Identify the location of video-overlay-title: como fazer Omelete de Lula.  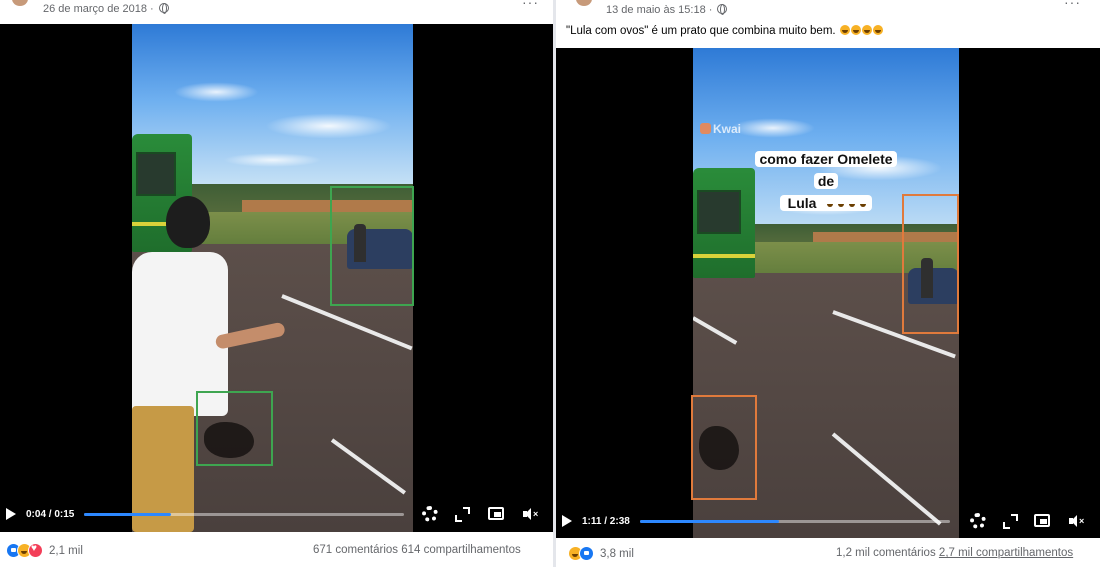
(826, 181).